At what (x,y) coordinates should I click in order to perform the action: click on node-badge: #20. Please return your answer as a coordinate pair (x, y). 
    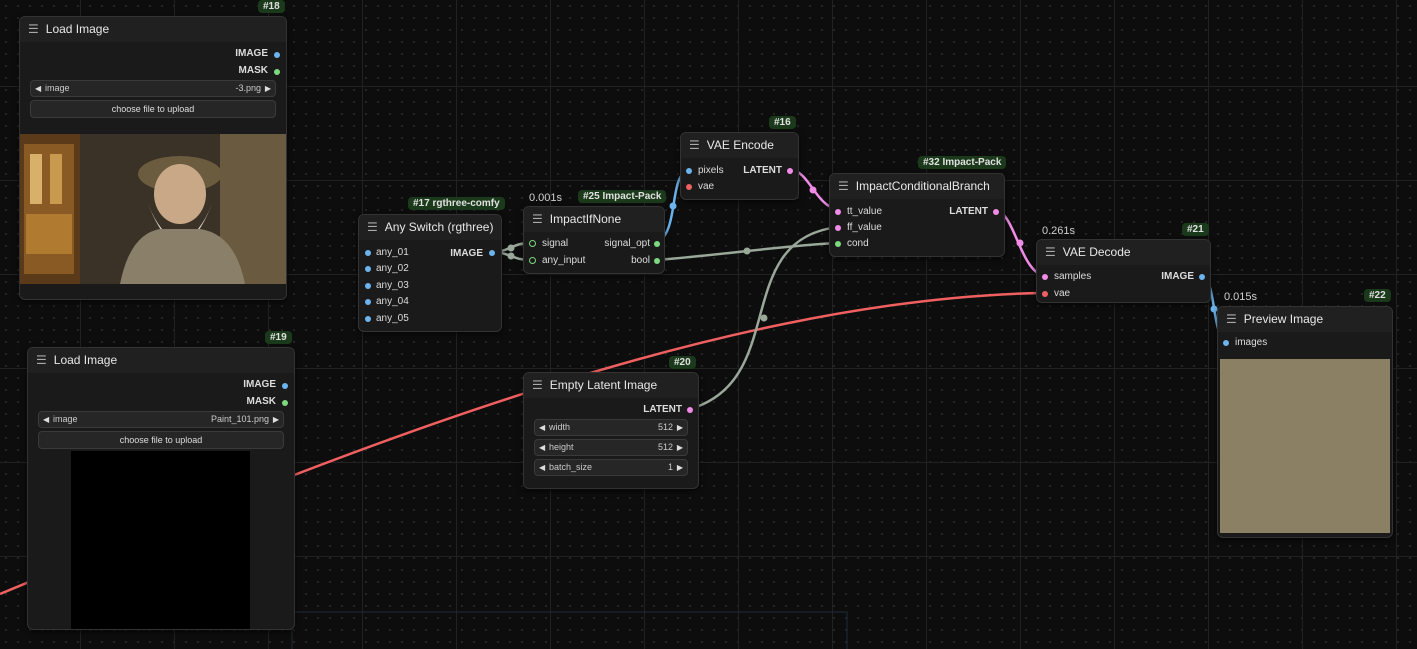
    Looking at the image, I should click on (682, 362).